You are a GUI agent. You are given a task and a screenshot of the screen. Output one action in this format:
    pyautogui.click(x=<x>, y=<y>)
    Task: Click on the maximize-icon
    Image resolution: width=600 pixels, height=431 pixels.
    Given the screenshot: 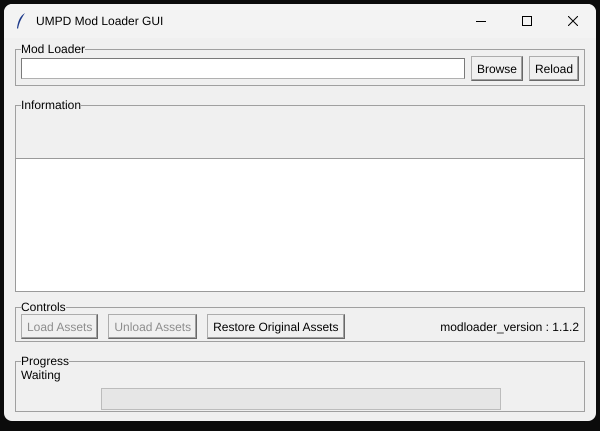 What is the action you would take?
    pyautogui.click(x=527, y=21)
    